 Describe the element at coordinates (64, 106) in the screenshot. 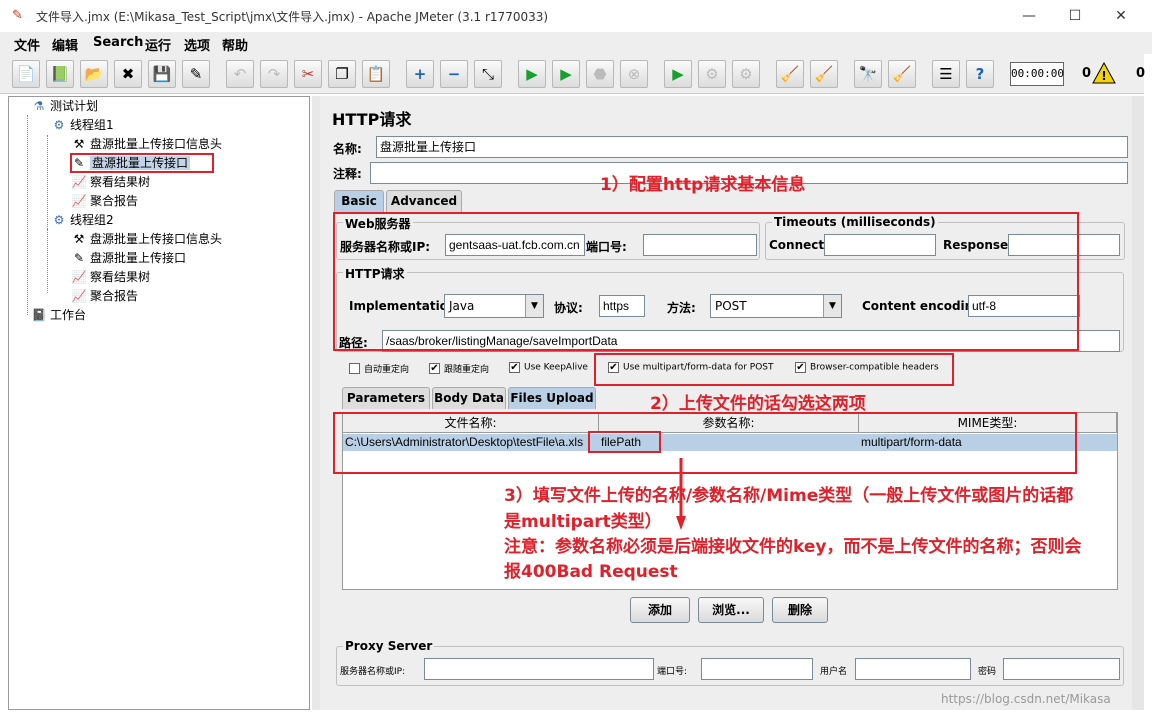

I see `tree-node-test-plan: ⚗ 测试计划` at that location.